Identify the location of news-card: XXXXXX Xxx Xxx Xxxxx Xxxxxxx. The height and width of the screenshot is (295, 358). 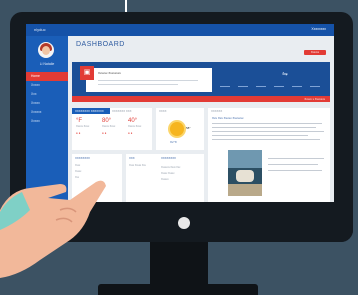
(269, 155).